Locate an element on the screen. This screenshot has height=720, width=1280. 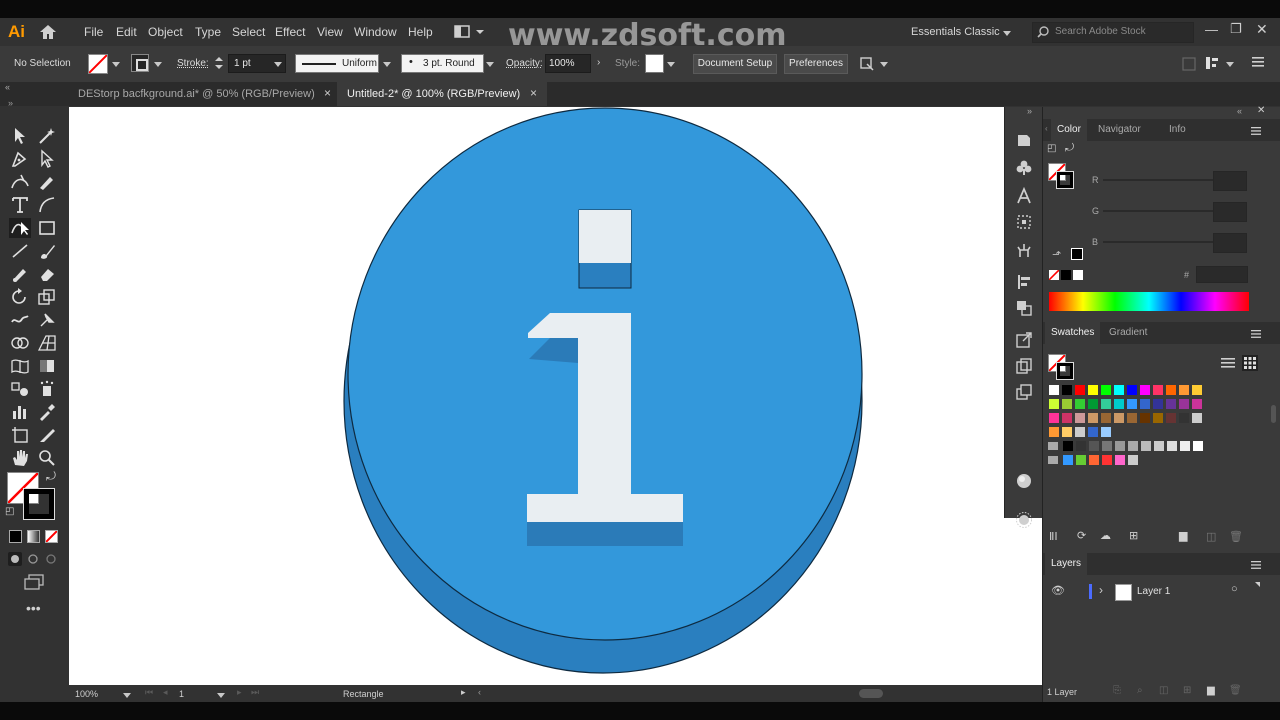
hex-field is located at coordinates (1222, 274).